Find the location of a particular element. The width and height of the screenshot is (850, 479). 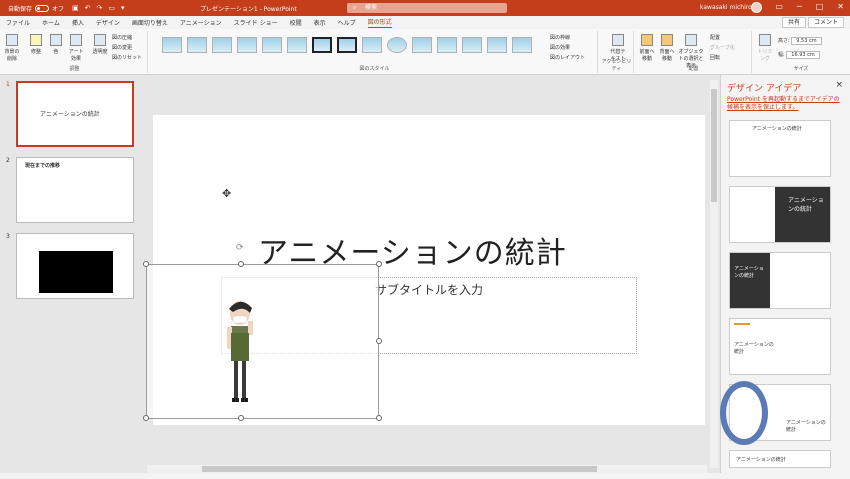

height-field: 9.53 cm is located at coordinates (806, 41).